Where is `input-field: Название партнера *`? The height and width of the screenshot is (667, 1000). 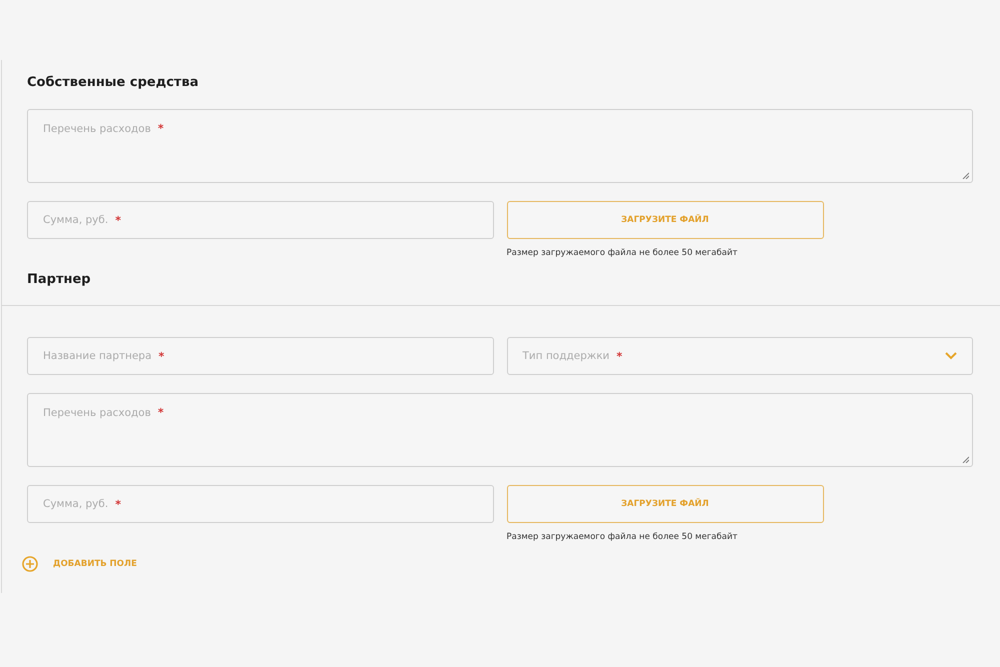
input-field: Название партнера * is located at coordinates (260, 356).